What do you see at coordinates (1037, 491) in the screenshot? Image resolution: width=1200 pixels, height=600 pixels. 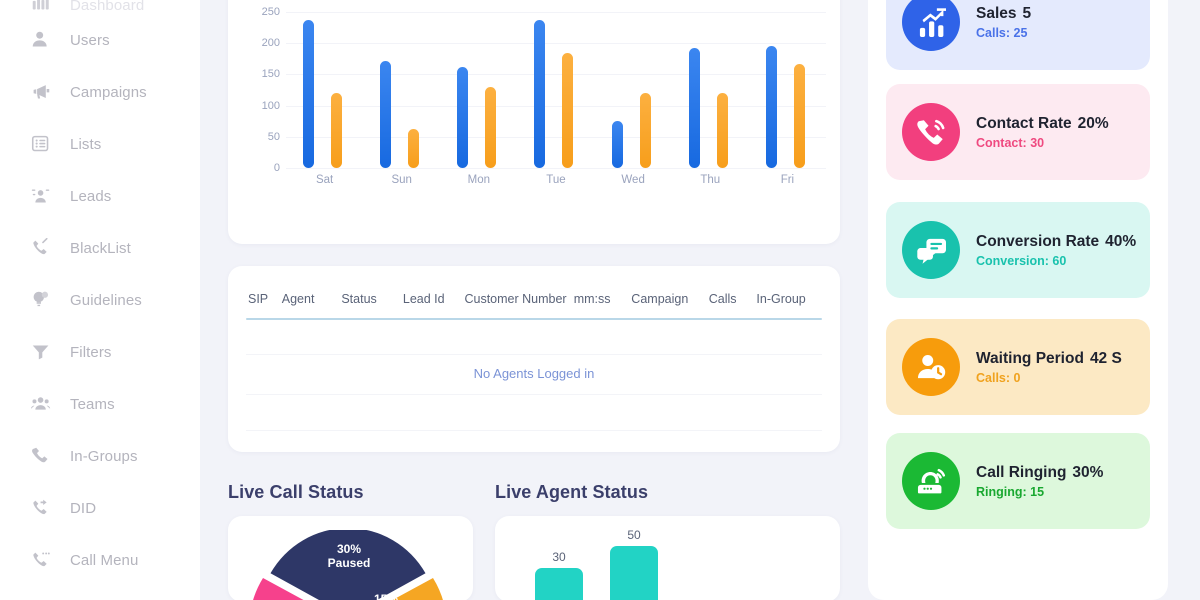 I see `stat-card-sub-value: 15` at bounding box center [1037, 491].